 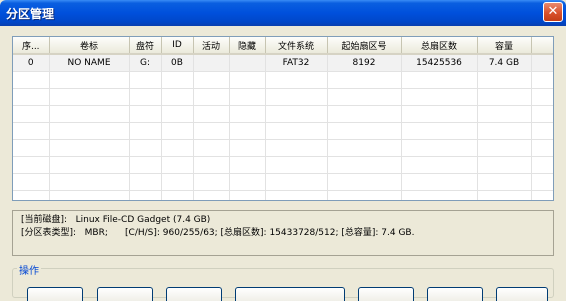 I want to click on column-header-capacity: 容量, so click(x=504, y=46).